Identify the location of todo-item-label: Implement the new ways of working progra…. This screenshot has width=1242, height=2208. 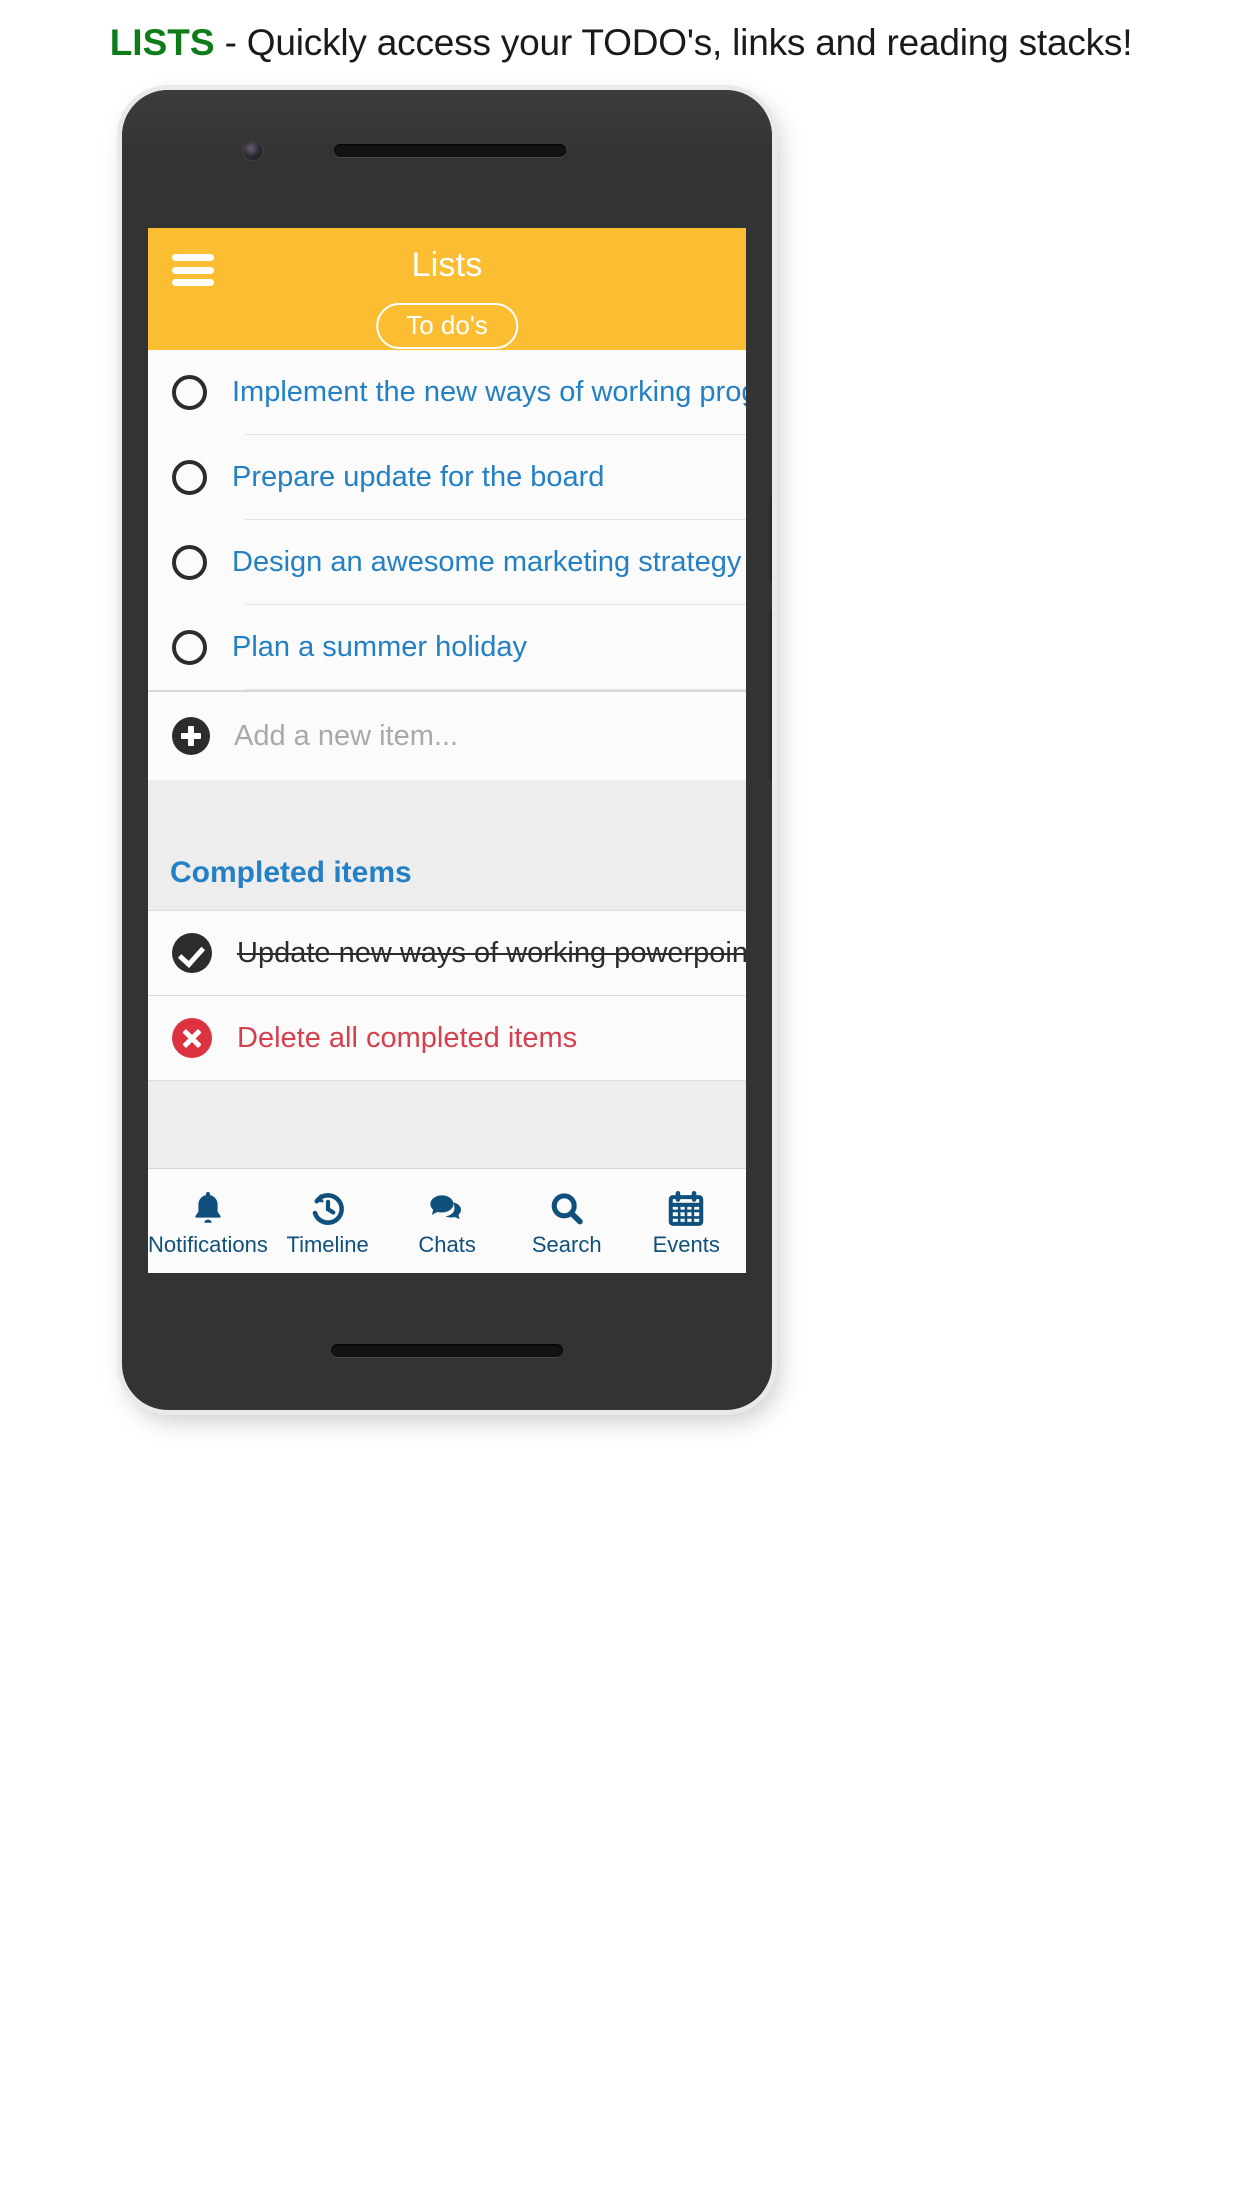
(489, 392).